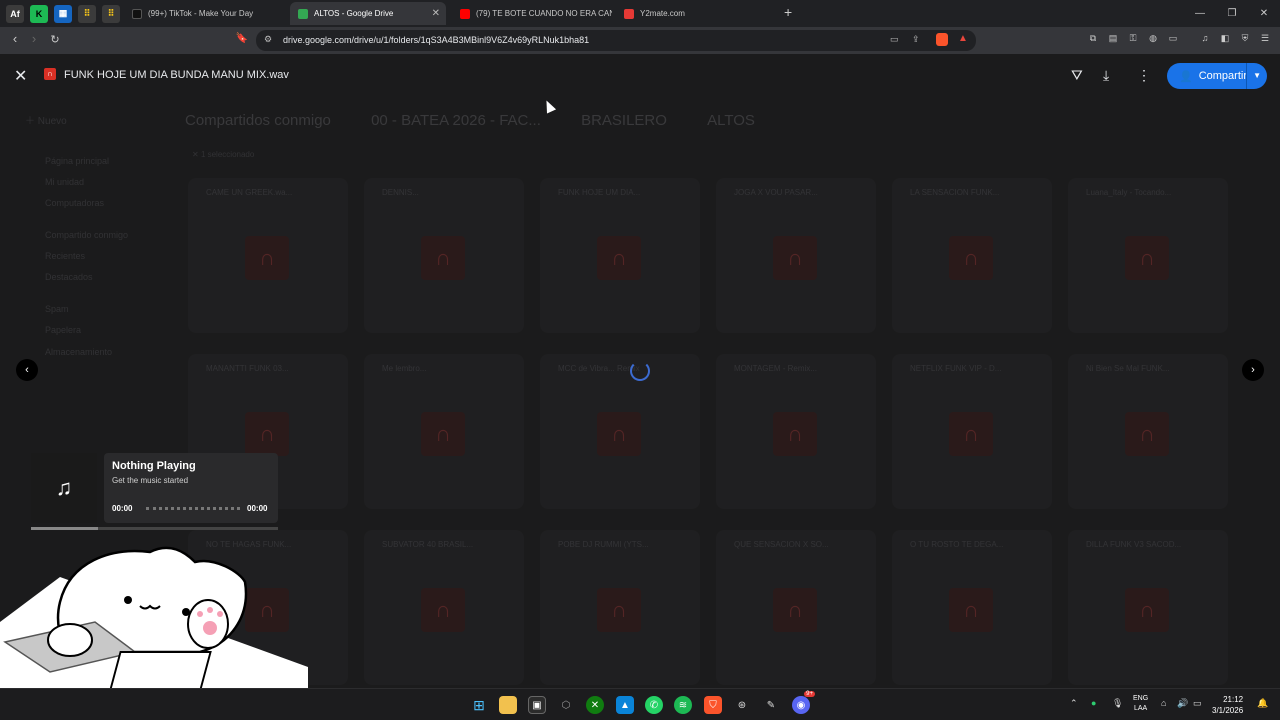  What do you see at coordinates (303, 13) in the screenshot?
I see `google-drive-icon` at bounding box center [303, 13].